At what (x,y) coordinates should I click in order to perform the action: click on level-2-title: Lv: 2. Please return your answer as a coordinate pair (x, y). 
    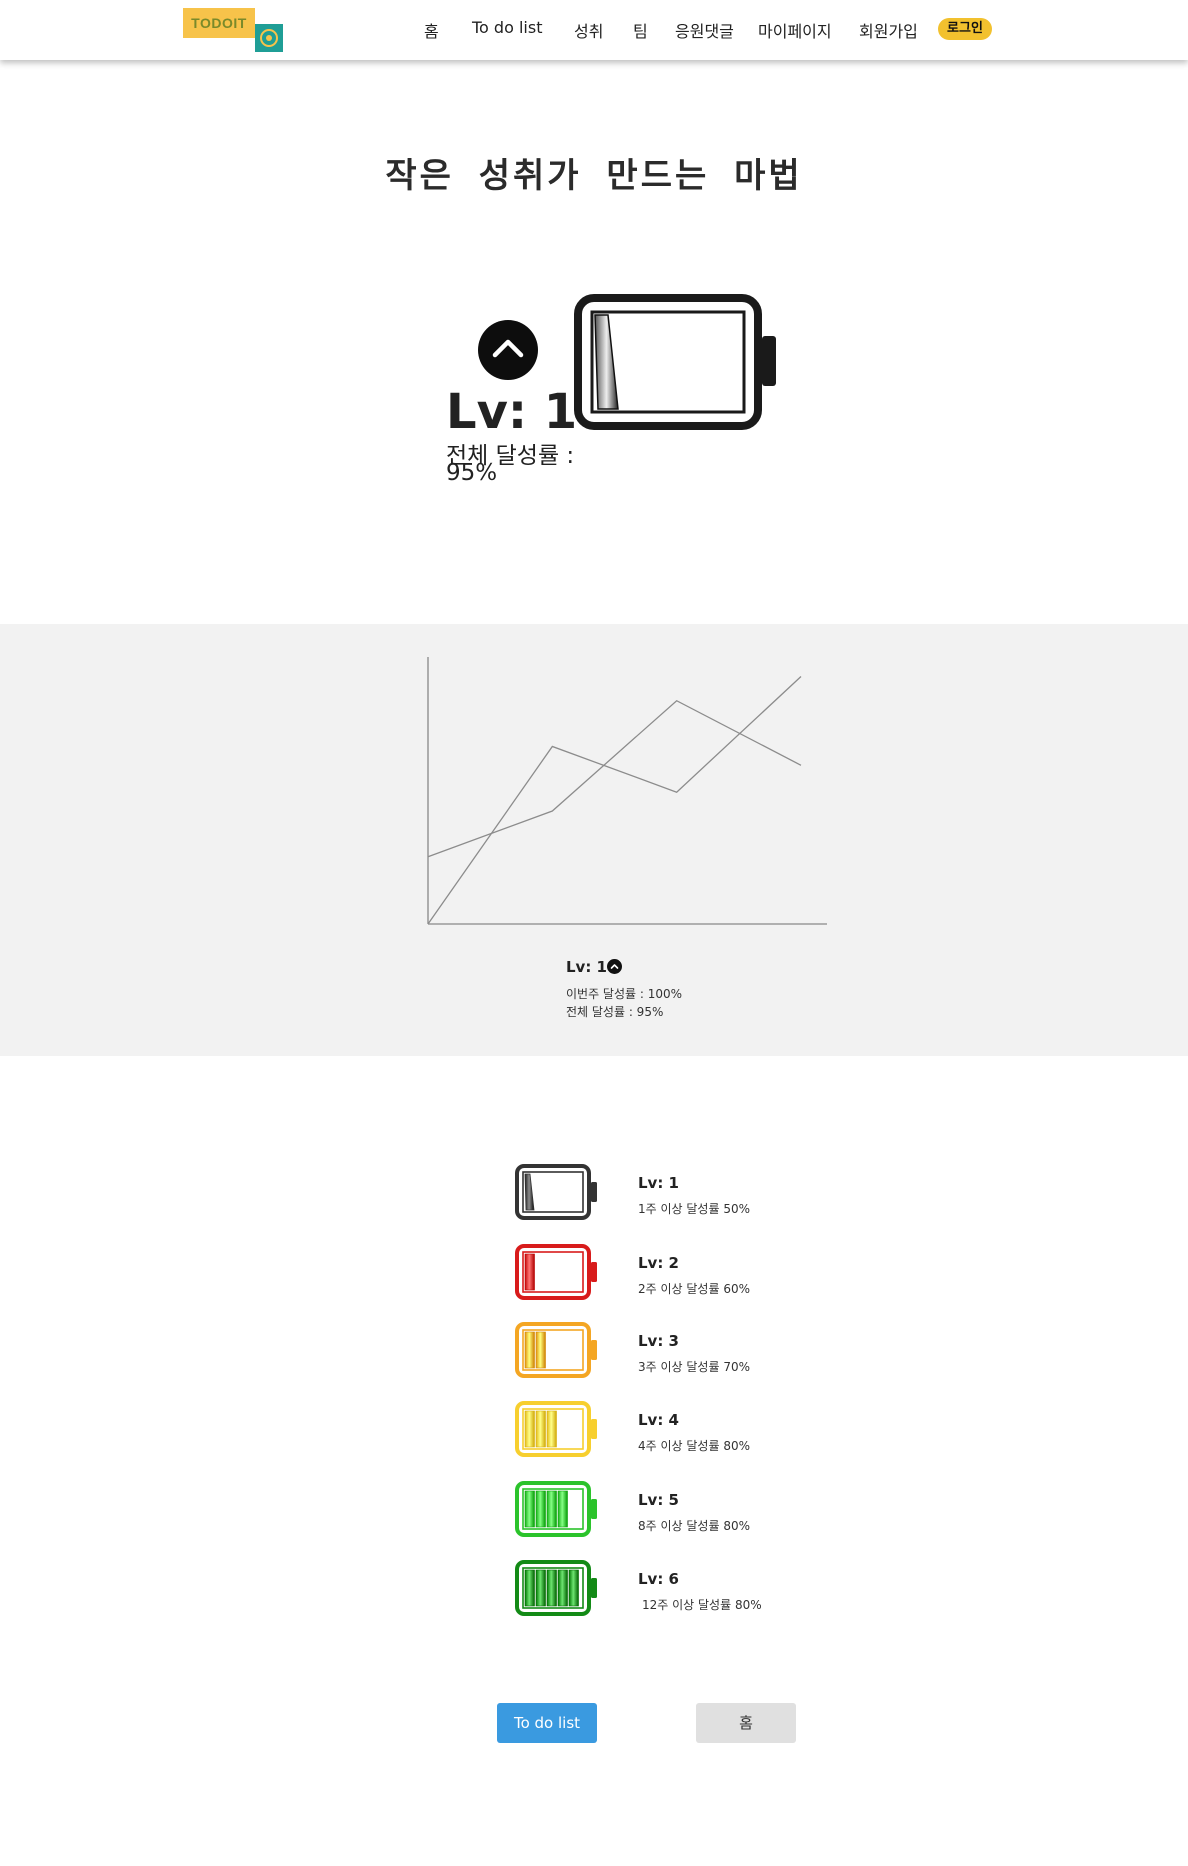
    Looking at the image, I should click on (658, 1263).